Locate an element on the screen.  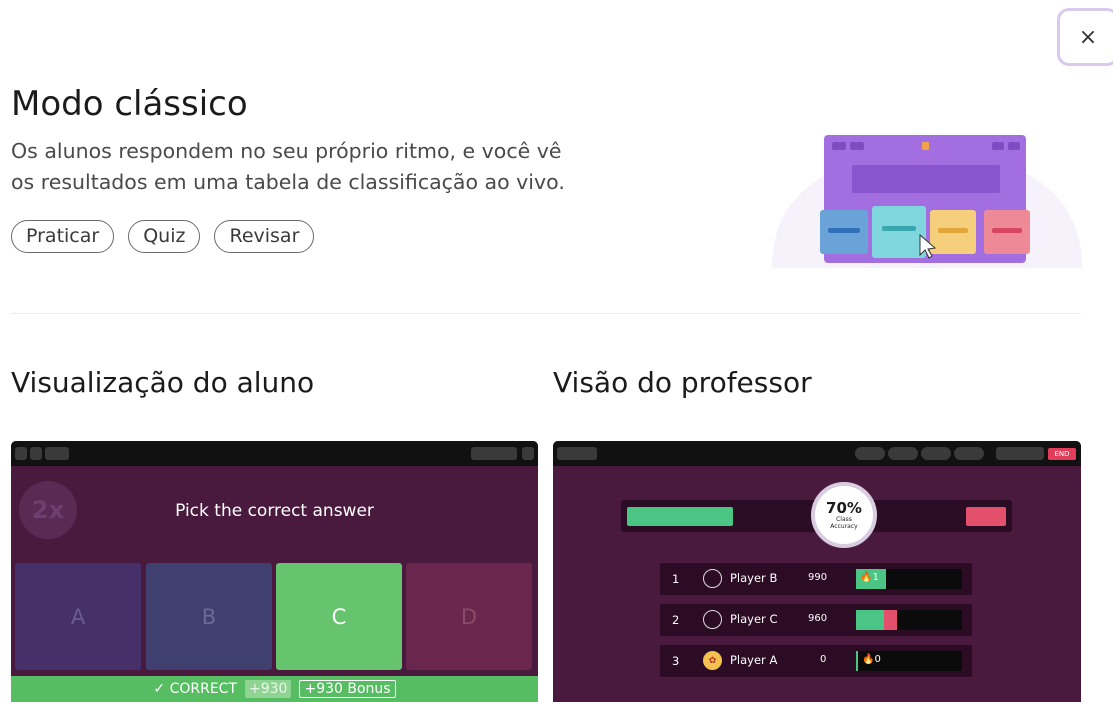
answer-option-c: C is located at coordinates (339, 616).